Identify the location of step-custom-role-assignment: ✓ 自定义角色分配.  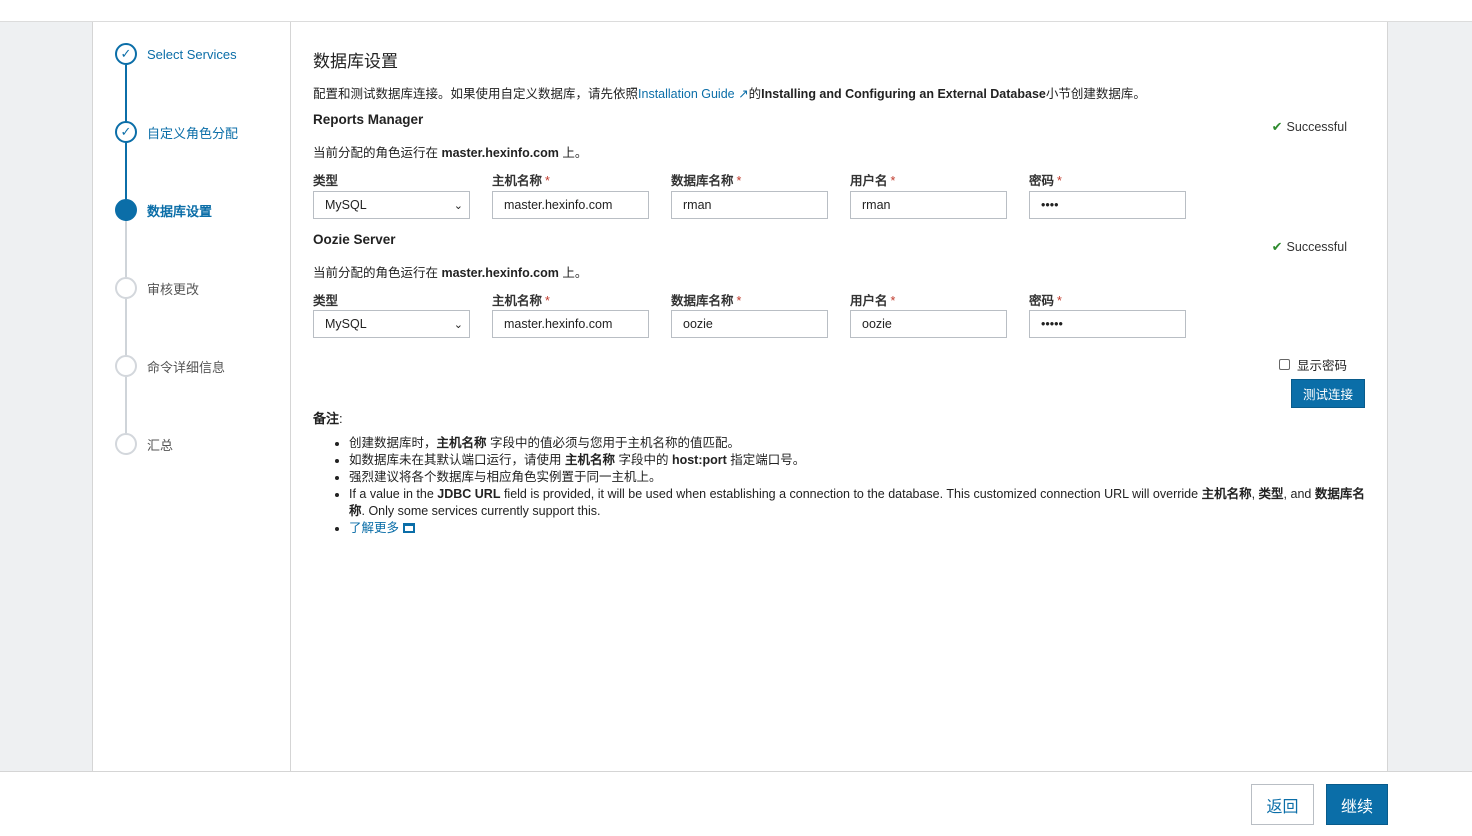
(176, 132).